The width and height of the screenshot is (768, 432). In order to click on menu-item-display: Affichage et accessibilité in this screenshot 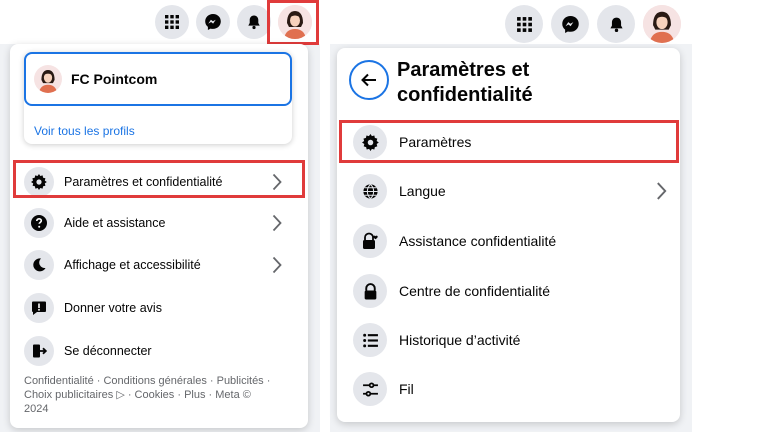, I will do `click(159, 265)`.